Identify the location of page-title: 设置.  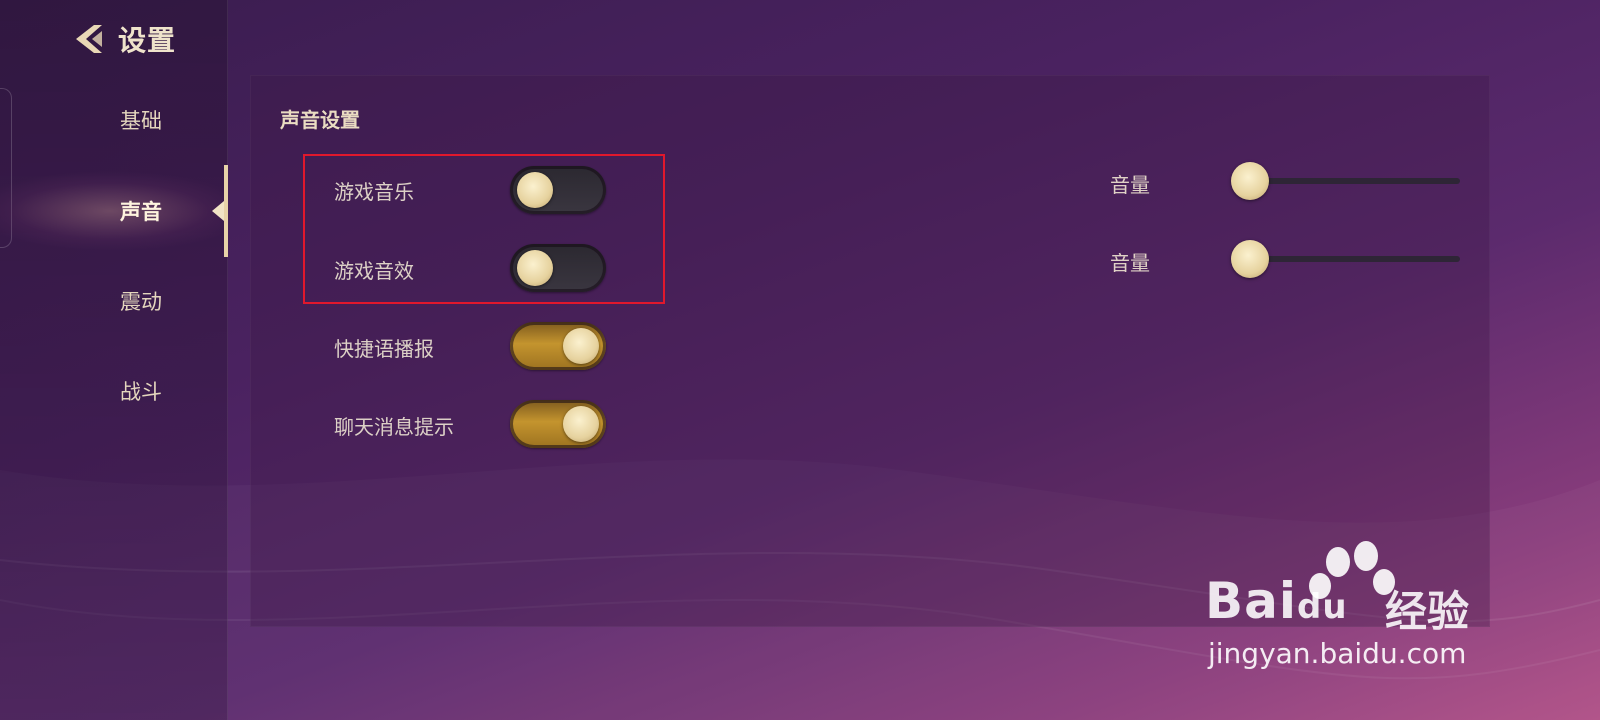
(147, 40).